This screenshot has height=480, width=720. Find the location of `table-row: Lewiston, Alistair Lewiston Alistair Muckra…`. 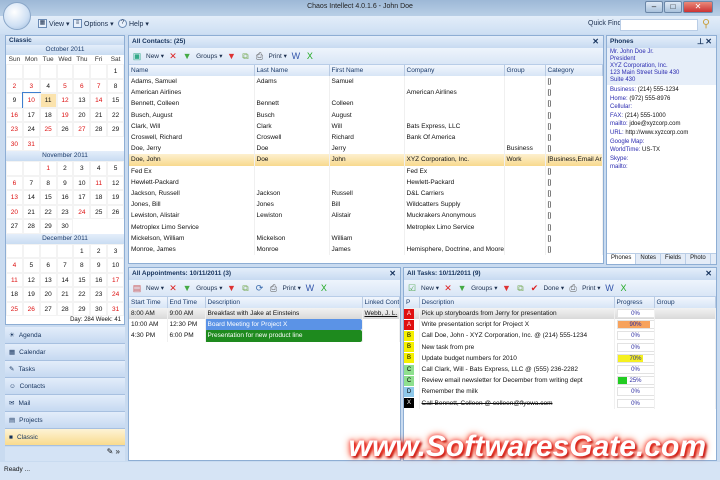

table-row: Lewiston, Alistair Lewiston Alistair Muckra… is located at coordinates (366, 216).